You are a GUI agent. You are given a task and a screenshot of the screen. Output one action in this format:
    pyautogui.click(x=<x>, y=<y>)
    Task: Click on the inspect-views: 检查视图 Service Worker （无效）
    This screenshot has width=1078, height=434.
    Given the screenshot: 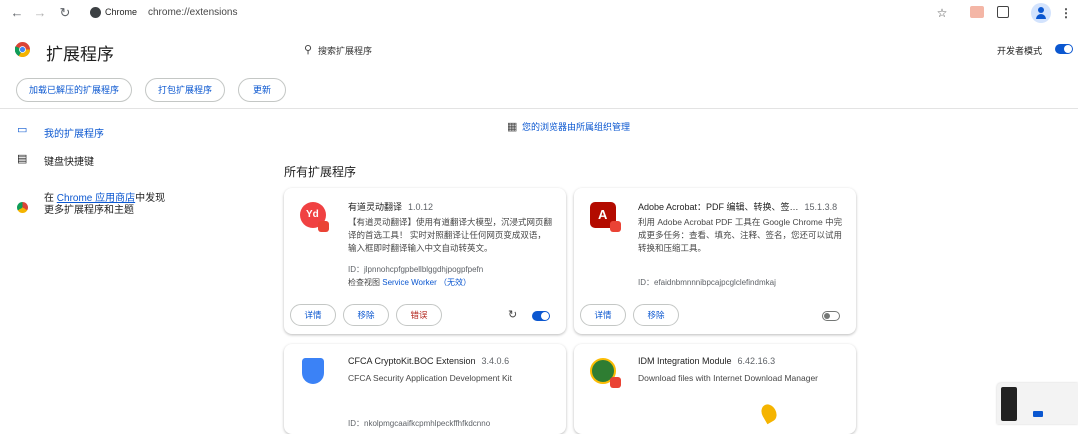 What is the action you would take?
    pyautogui.click(x=409, y=282)
    